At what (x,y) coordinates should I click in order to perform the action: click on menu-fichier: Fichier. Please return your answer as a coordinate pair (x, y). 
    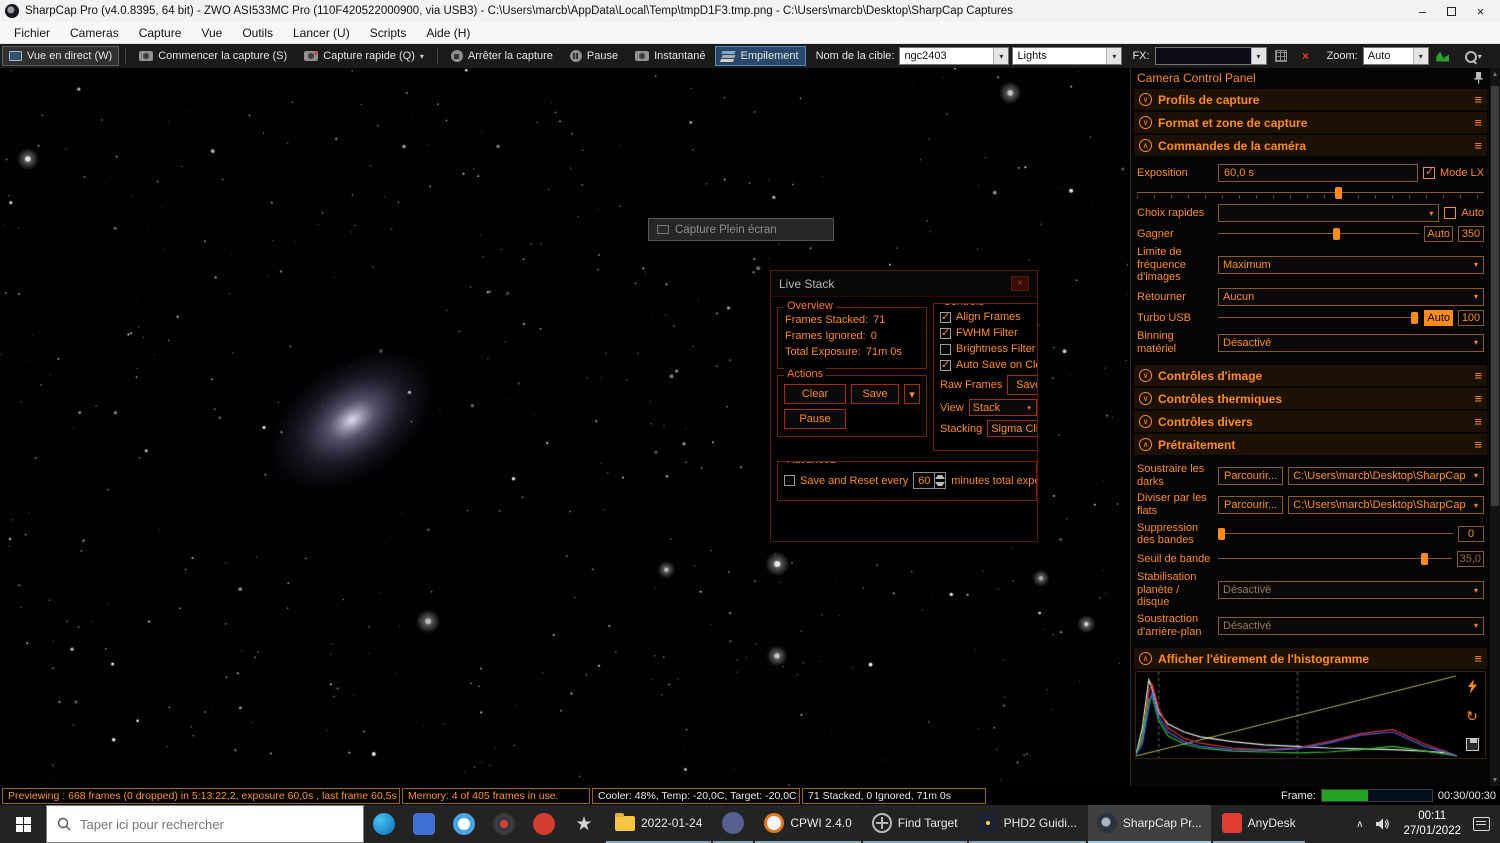
    Looking at the image, I should click on (32, 32).